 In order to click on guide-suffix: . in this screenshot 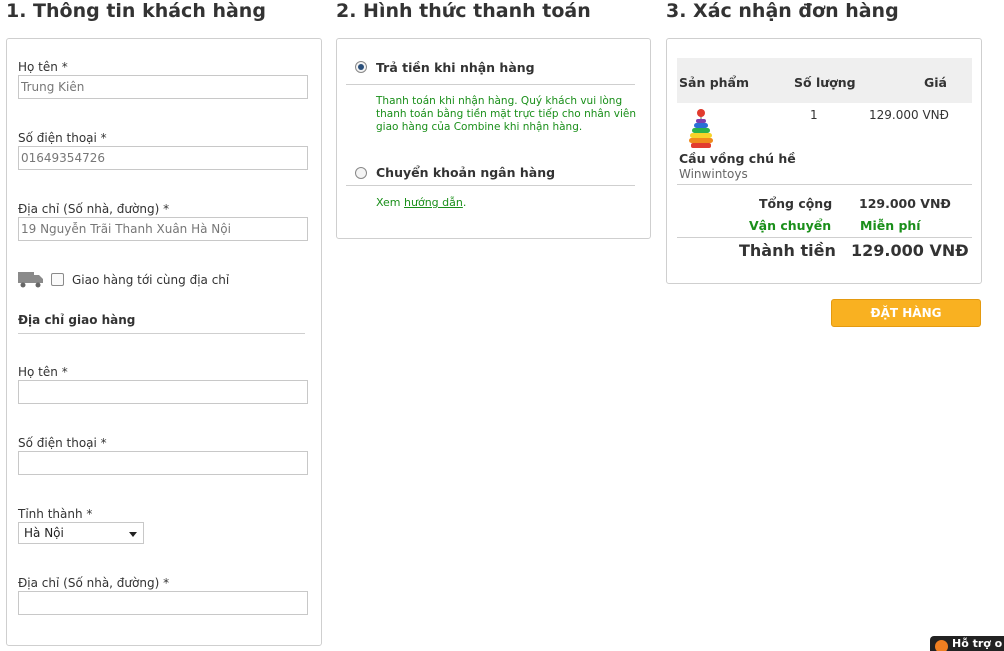, I will do `click(464, 202)`.